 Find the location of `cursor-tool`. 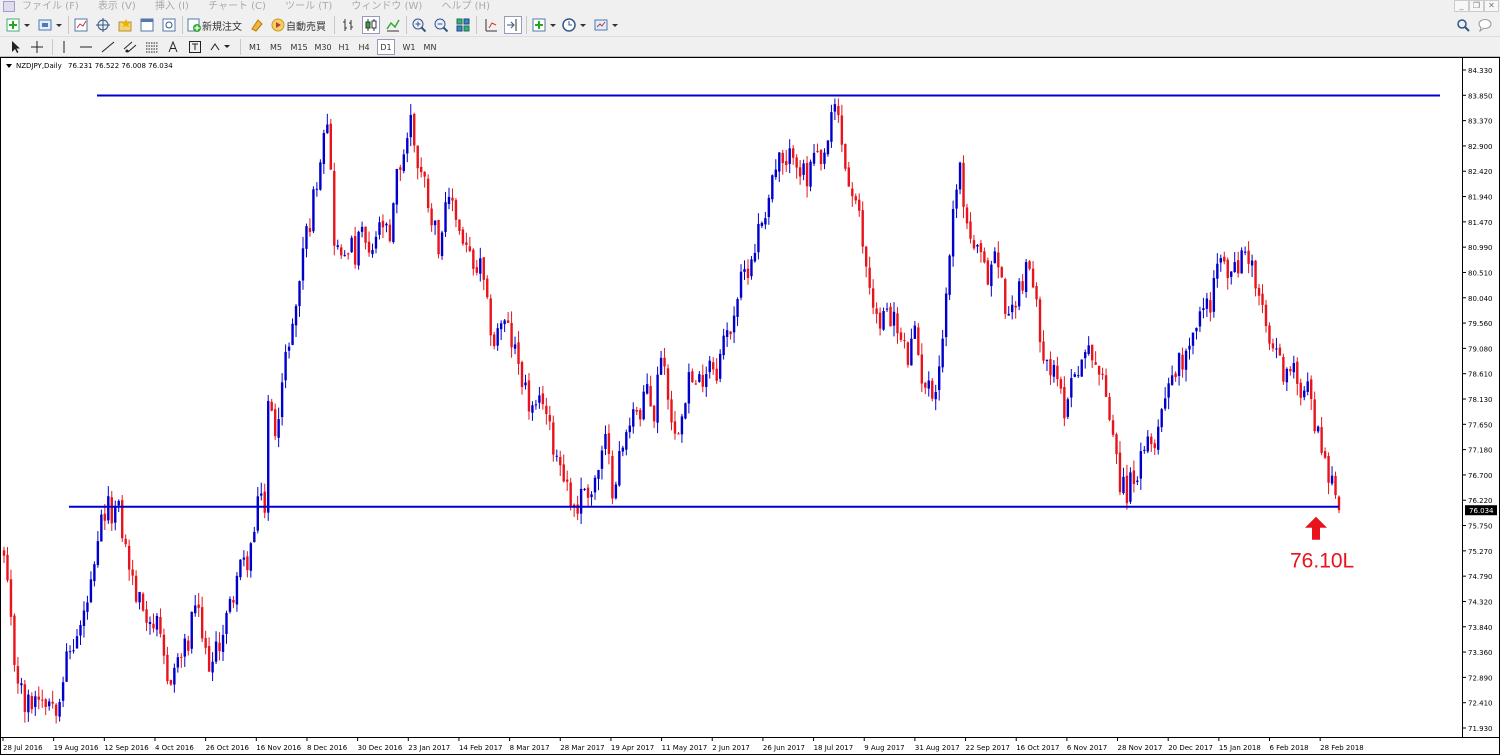

cursor-tool is located at coordinates (15, 47).